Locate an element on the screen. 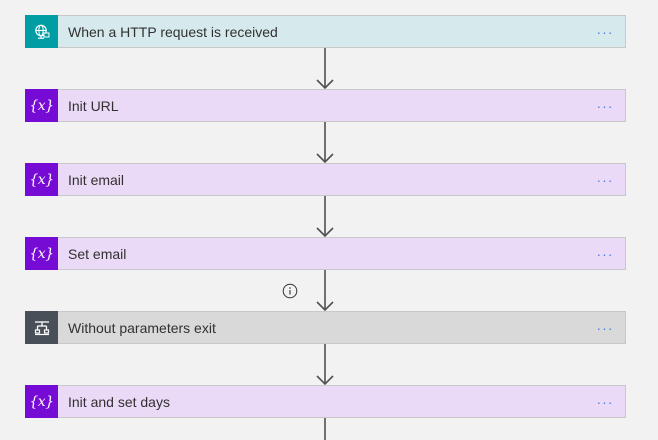  step-title: Set email is located at coordinates (97, 253).